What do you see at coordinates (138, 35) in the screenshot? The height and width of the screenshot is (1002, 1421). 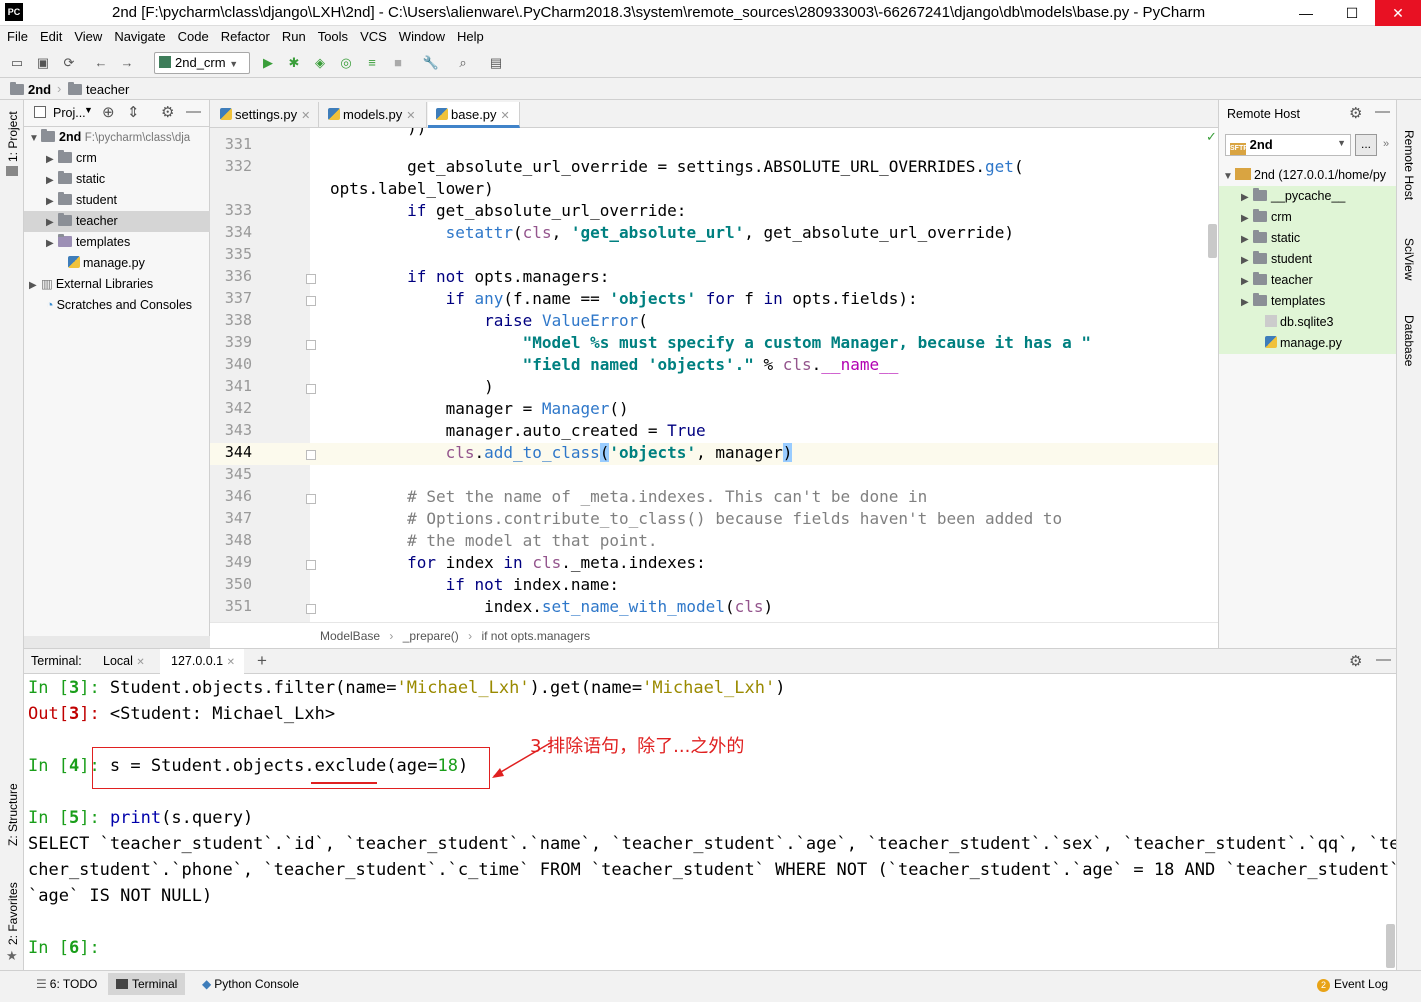 I see `menu-navigate: Navigate` at bounding box center [138, 35].